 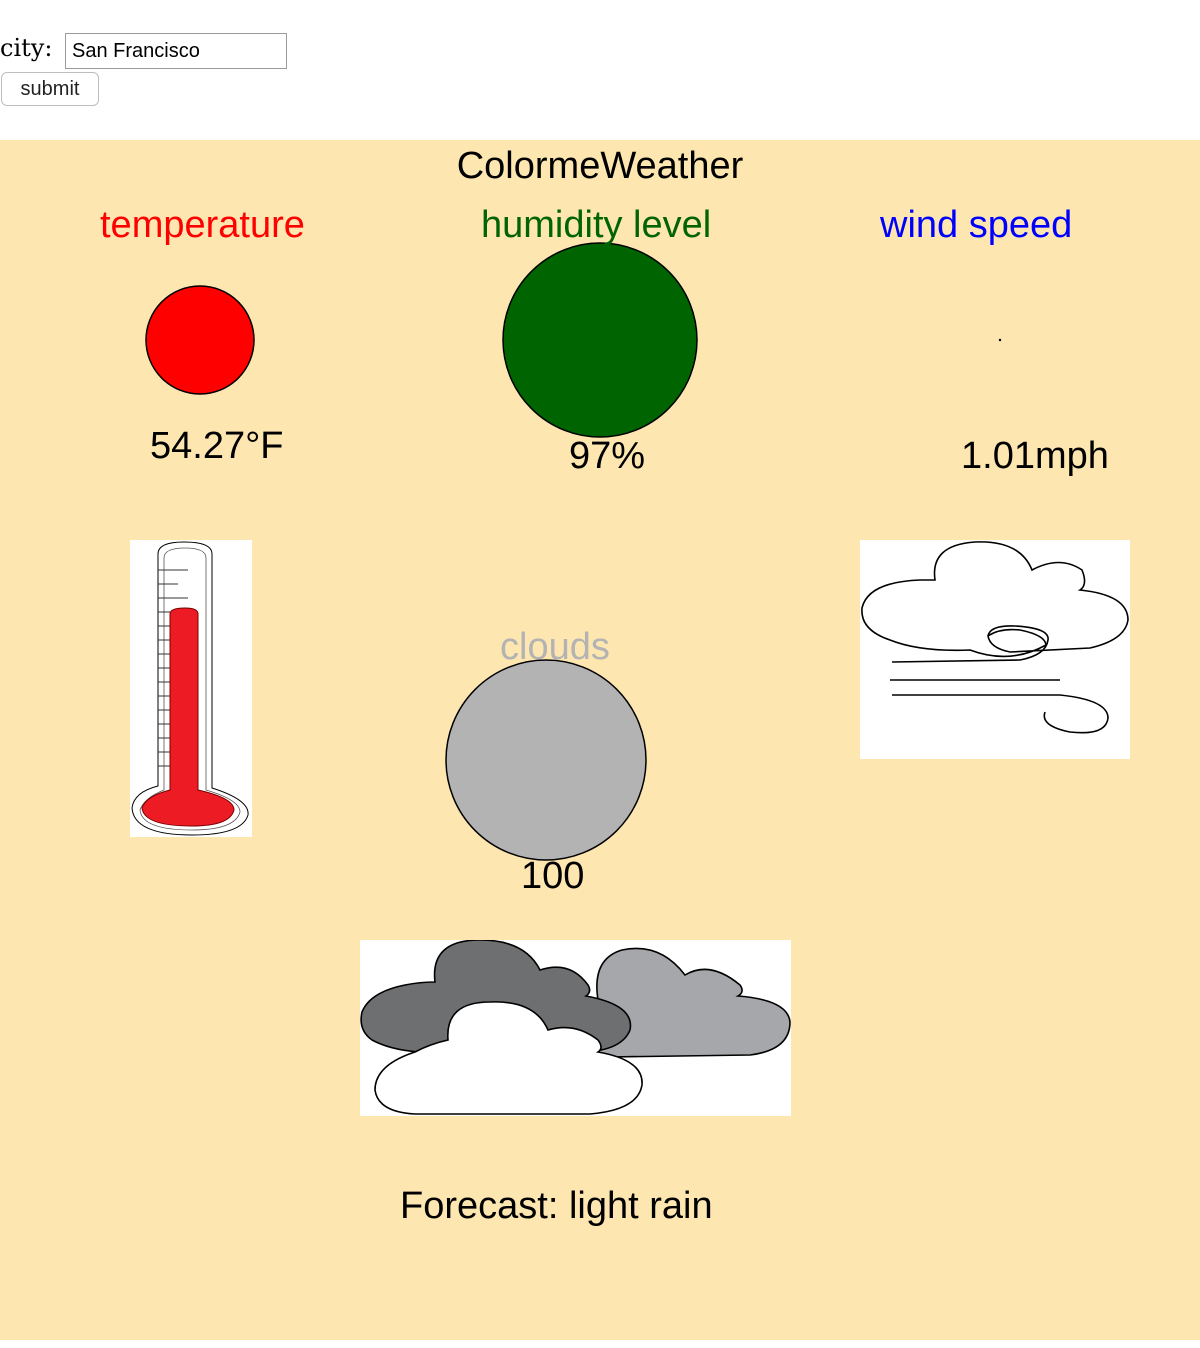 I want to click on forecast-text: Forecast: light rain, so click(x=556, y=1206).